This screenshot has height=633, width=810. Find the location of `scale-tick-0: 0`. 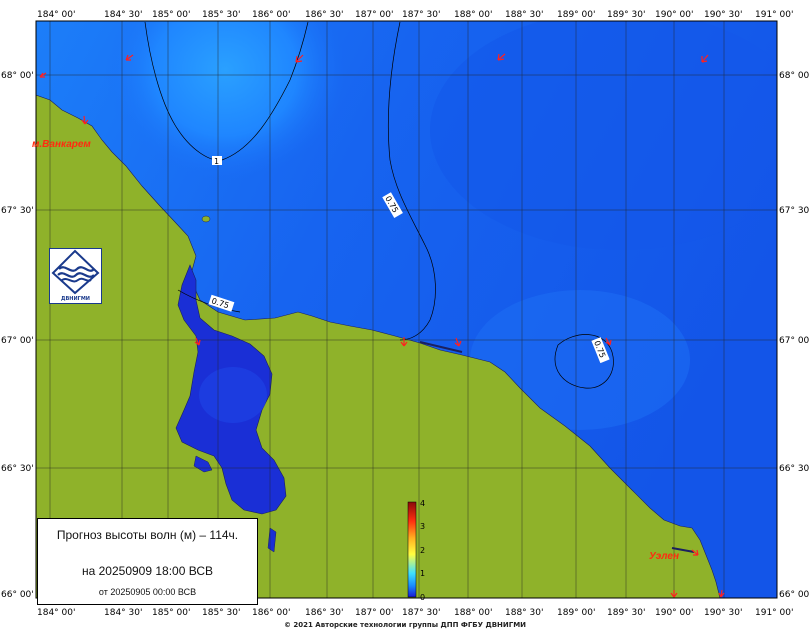

scale-tick-0: 0 is located at coordinates (422, 597).